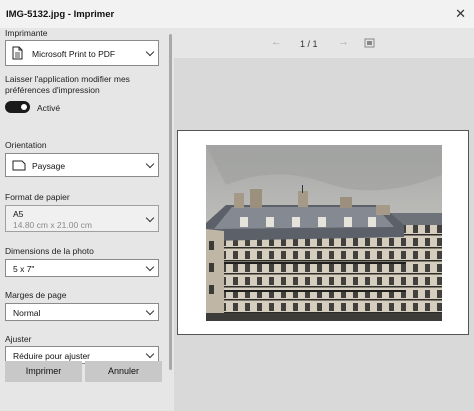  Describe the element at coordinates (19, 165) in the screenshot. I see `landscape-page-icon` at that location.